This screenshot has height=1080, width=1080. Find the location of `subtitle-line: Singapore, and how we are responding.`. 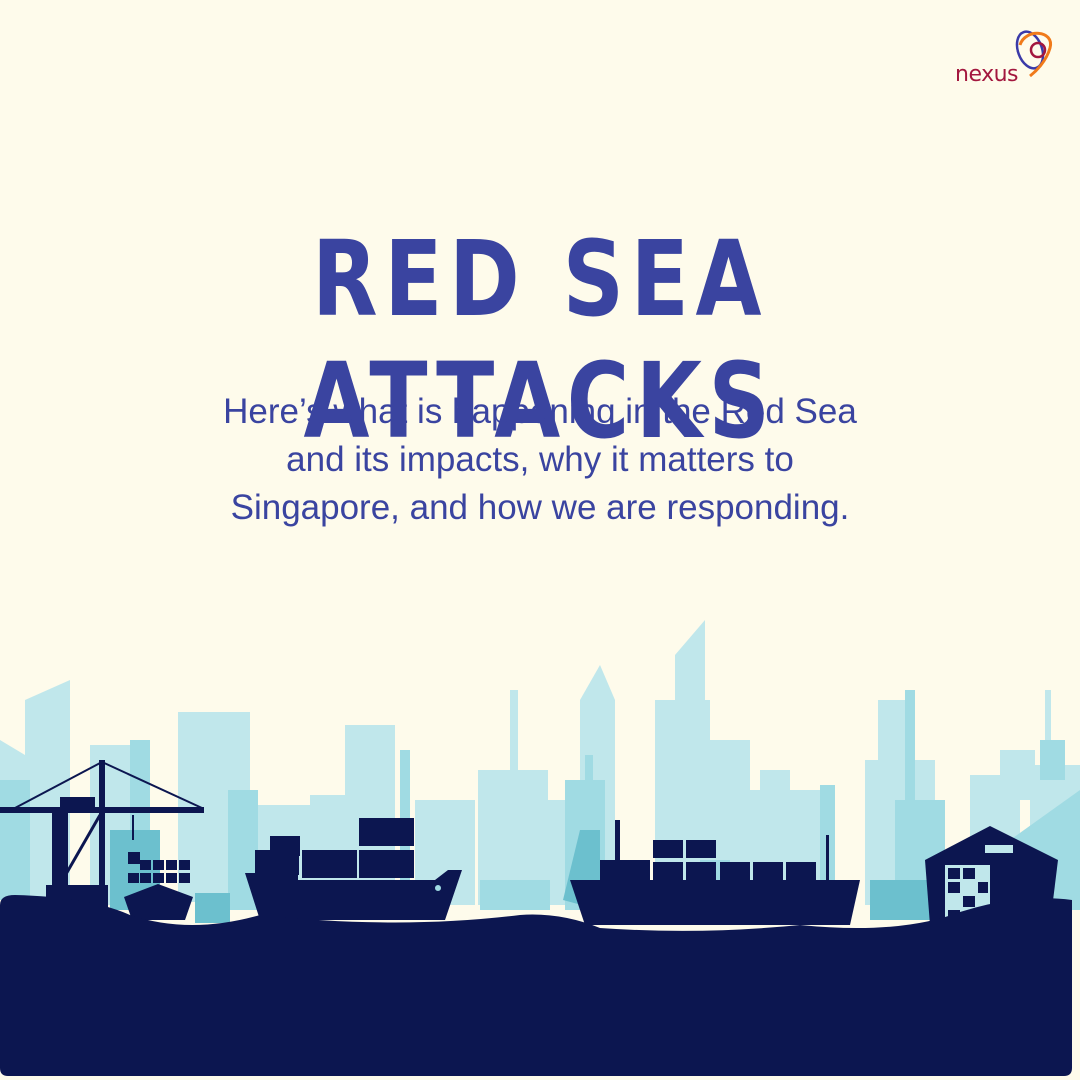

subtitle-line: Singapore, and how we are responding. is located at coordinates (540, 507).